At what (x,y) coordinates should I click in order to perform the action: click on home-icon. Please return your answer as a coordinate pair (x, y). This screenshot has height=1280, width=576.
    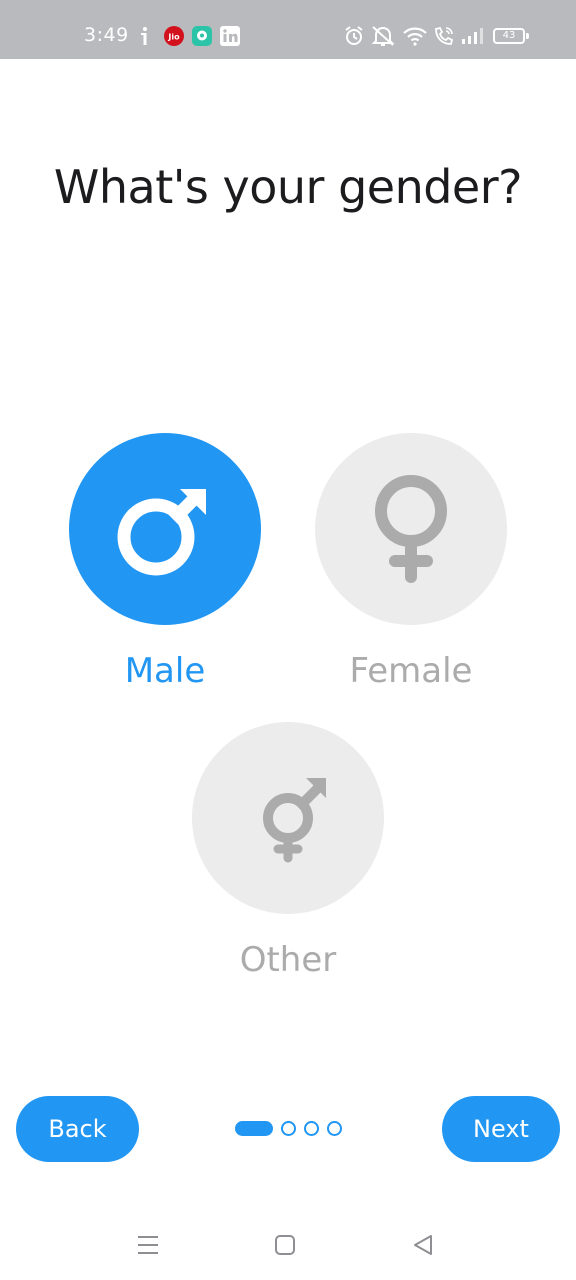
    Looking at the image, I should click on (285, 1245).